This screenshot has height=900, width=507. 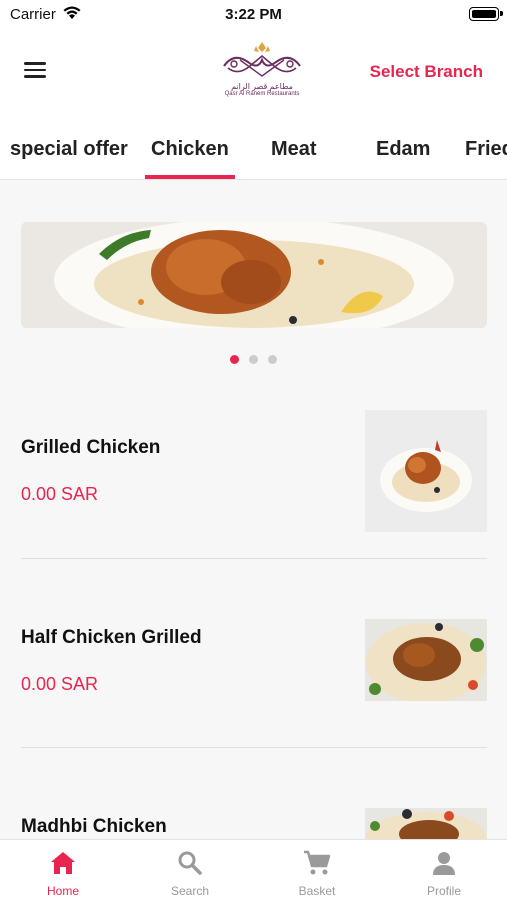 What do you see at coordinates (403, 149) in the screenshot?
I see `tab-edam: Edam` at bounding box center [403, 149].